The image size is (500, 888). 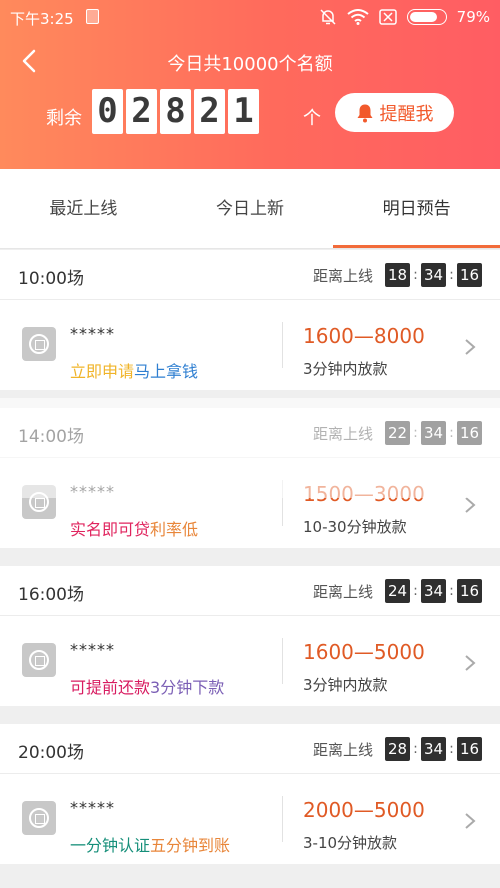 What do you see at coordinates (358, 17) in the screenshot?
I see `wifi-icon` at bounding box center [358, 17].